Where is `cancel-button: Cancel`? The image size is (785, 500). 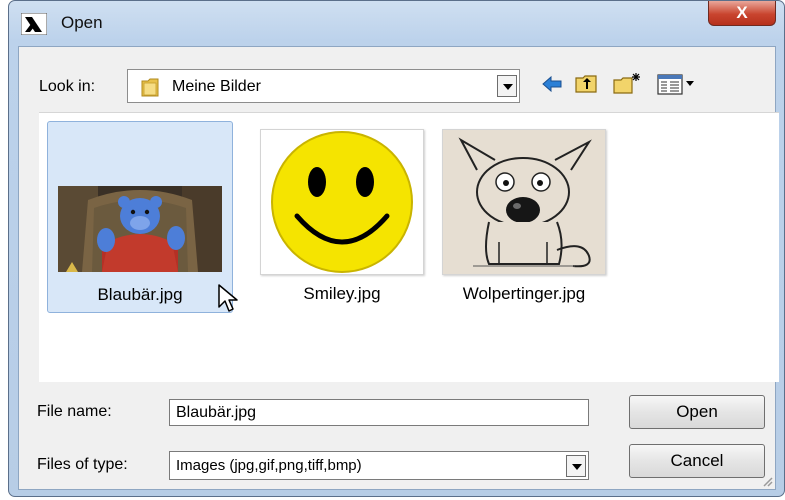
cancel-button: Cancel is located at coordinates (697, 461).